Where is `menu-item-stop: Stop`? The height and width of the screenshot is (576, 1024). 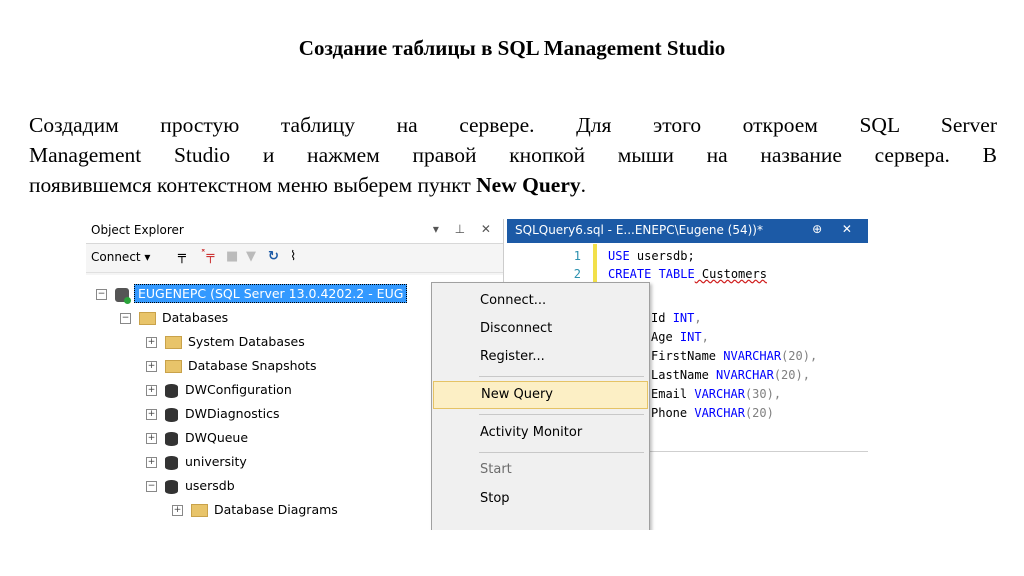 menu-item-stop: Stop is located at coordinates (539, 499).